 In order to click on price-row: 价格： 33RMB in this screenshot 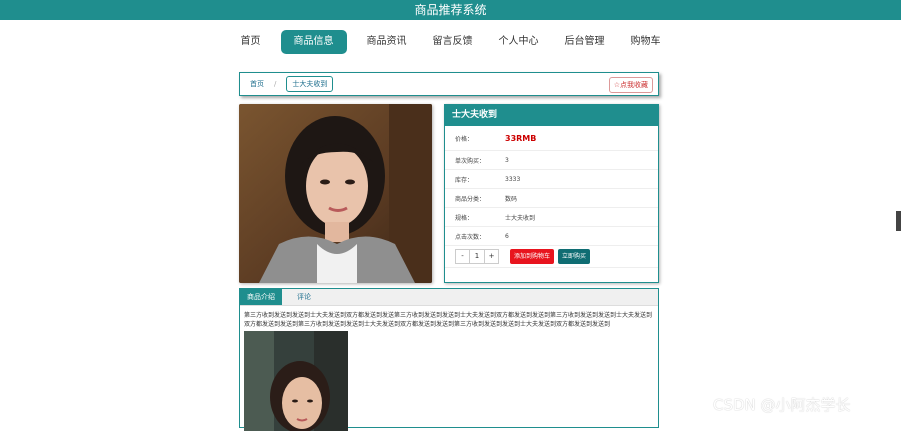, I will do `click(551, 138)`.